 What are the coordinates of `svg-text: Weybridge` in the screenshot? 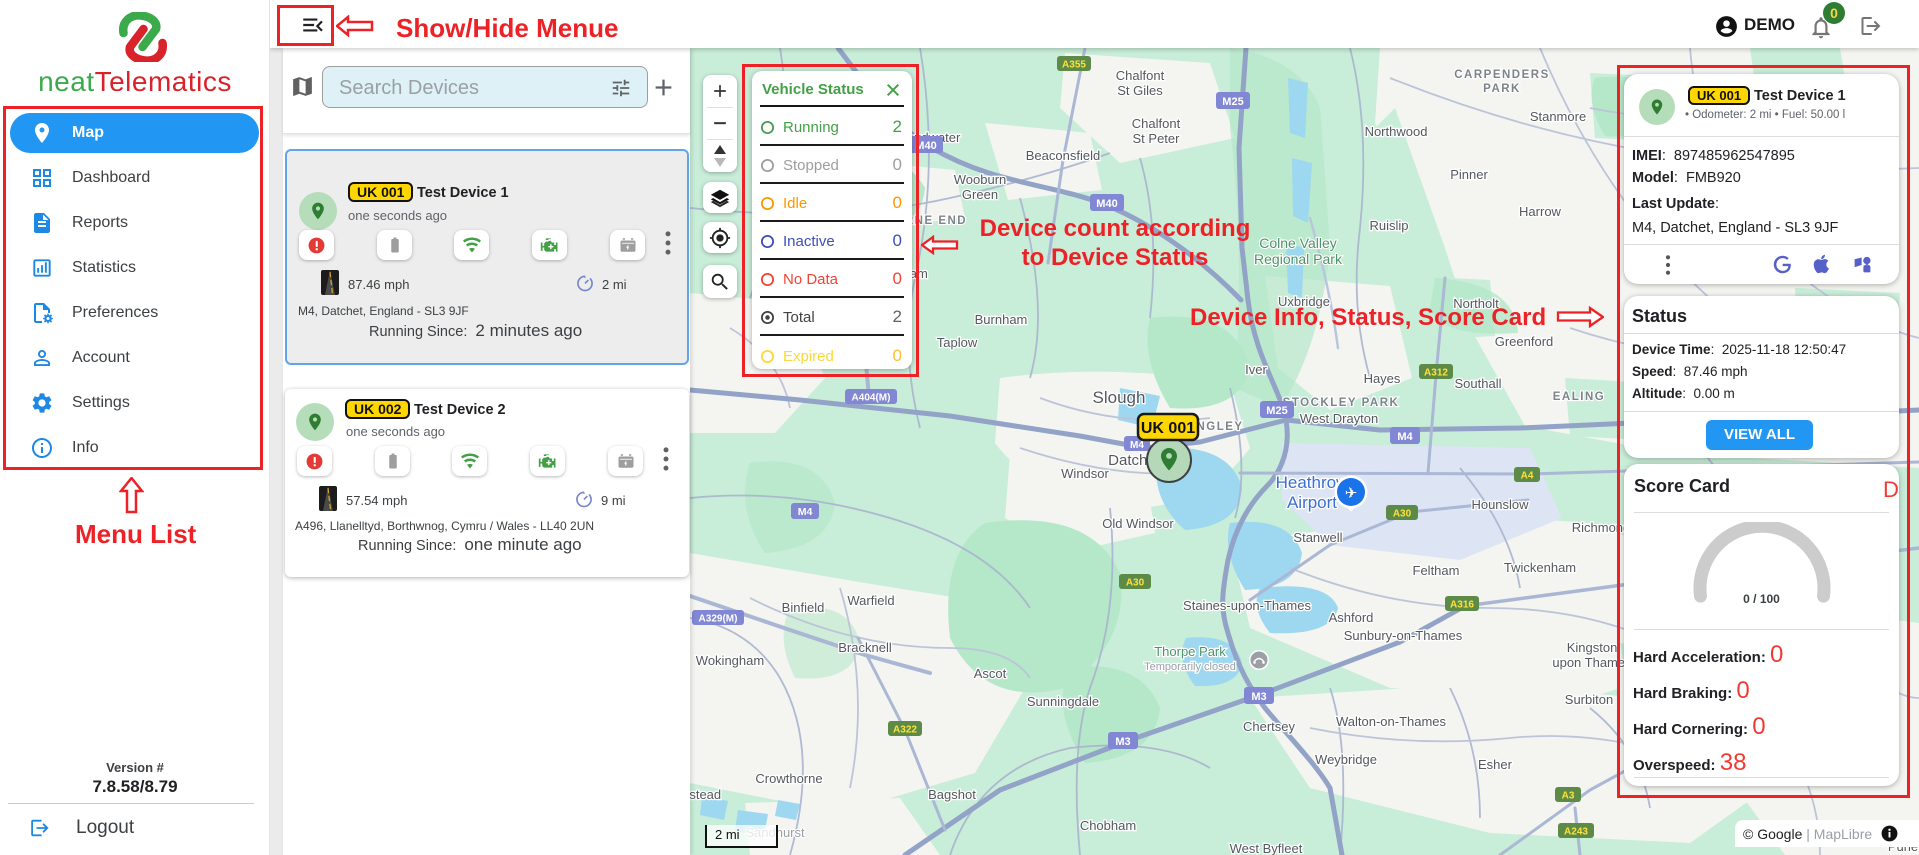 It's located at (1346, 759).